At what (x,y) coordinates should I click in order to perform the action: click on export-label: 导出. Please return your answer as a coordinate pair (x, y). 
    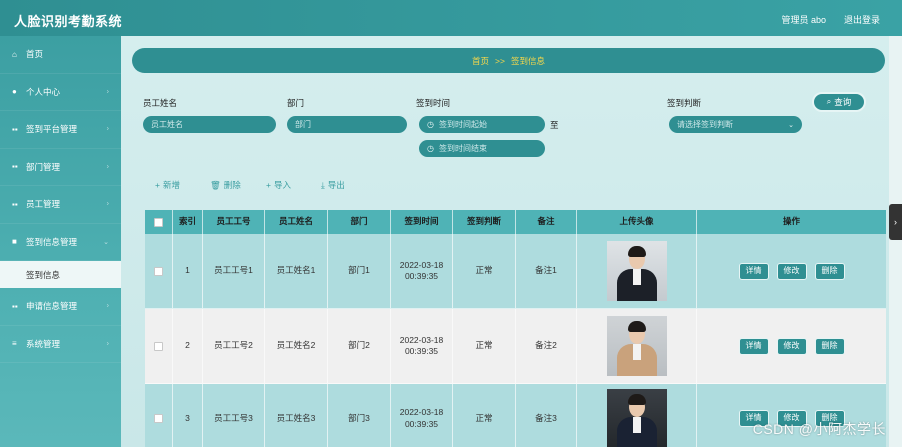
    Looking at the image, I should click on (336, 185).